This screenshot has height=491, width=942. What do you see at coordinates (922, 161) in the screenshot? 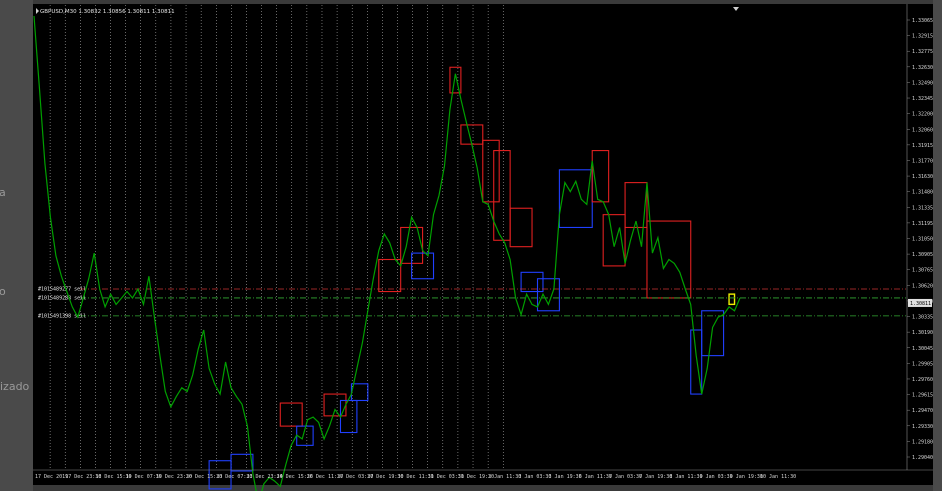
I see `price-tick-label: 1.31770` at bounding box center [922, 161].